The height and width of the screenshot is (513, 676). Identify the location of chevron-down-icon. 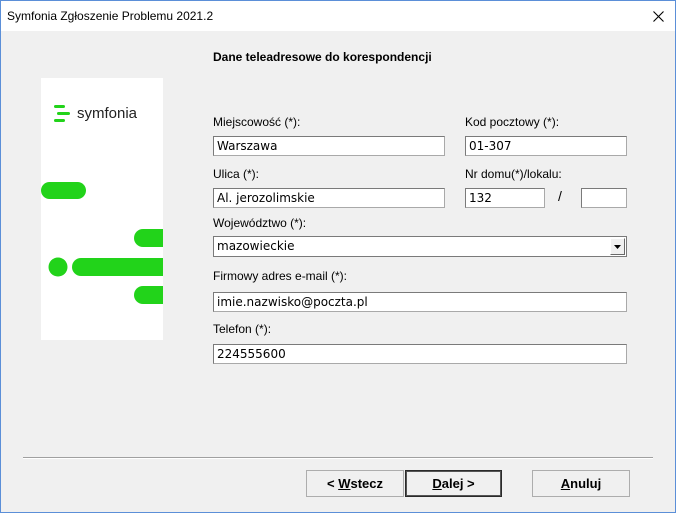
(617, 246).